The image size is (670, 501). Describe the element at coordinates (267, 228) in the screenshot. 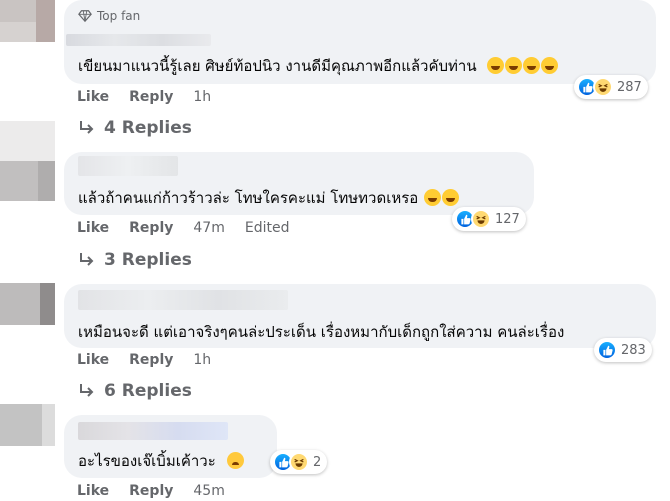

I see `edited-label: Edited` at that location.